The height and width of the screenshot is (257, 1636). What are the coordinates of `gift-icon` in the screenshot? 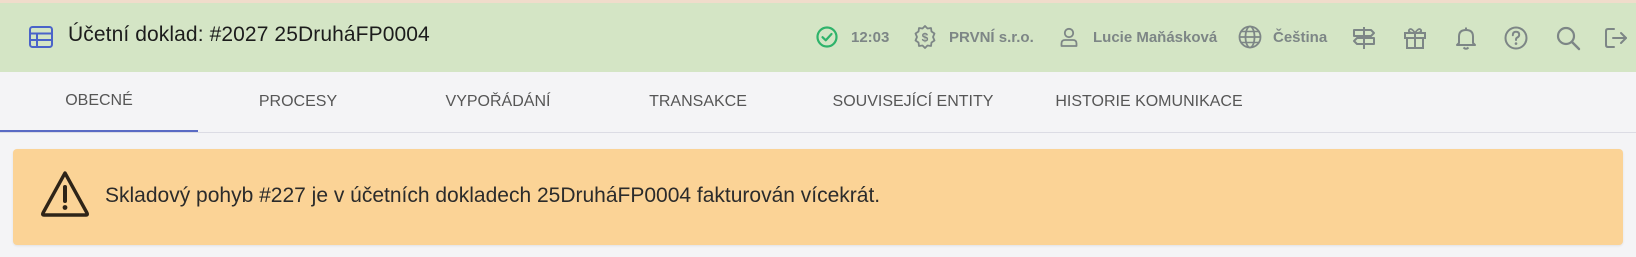 It's located at (1415, 38).